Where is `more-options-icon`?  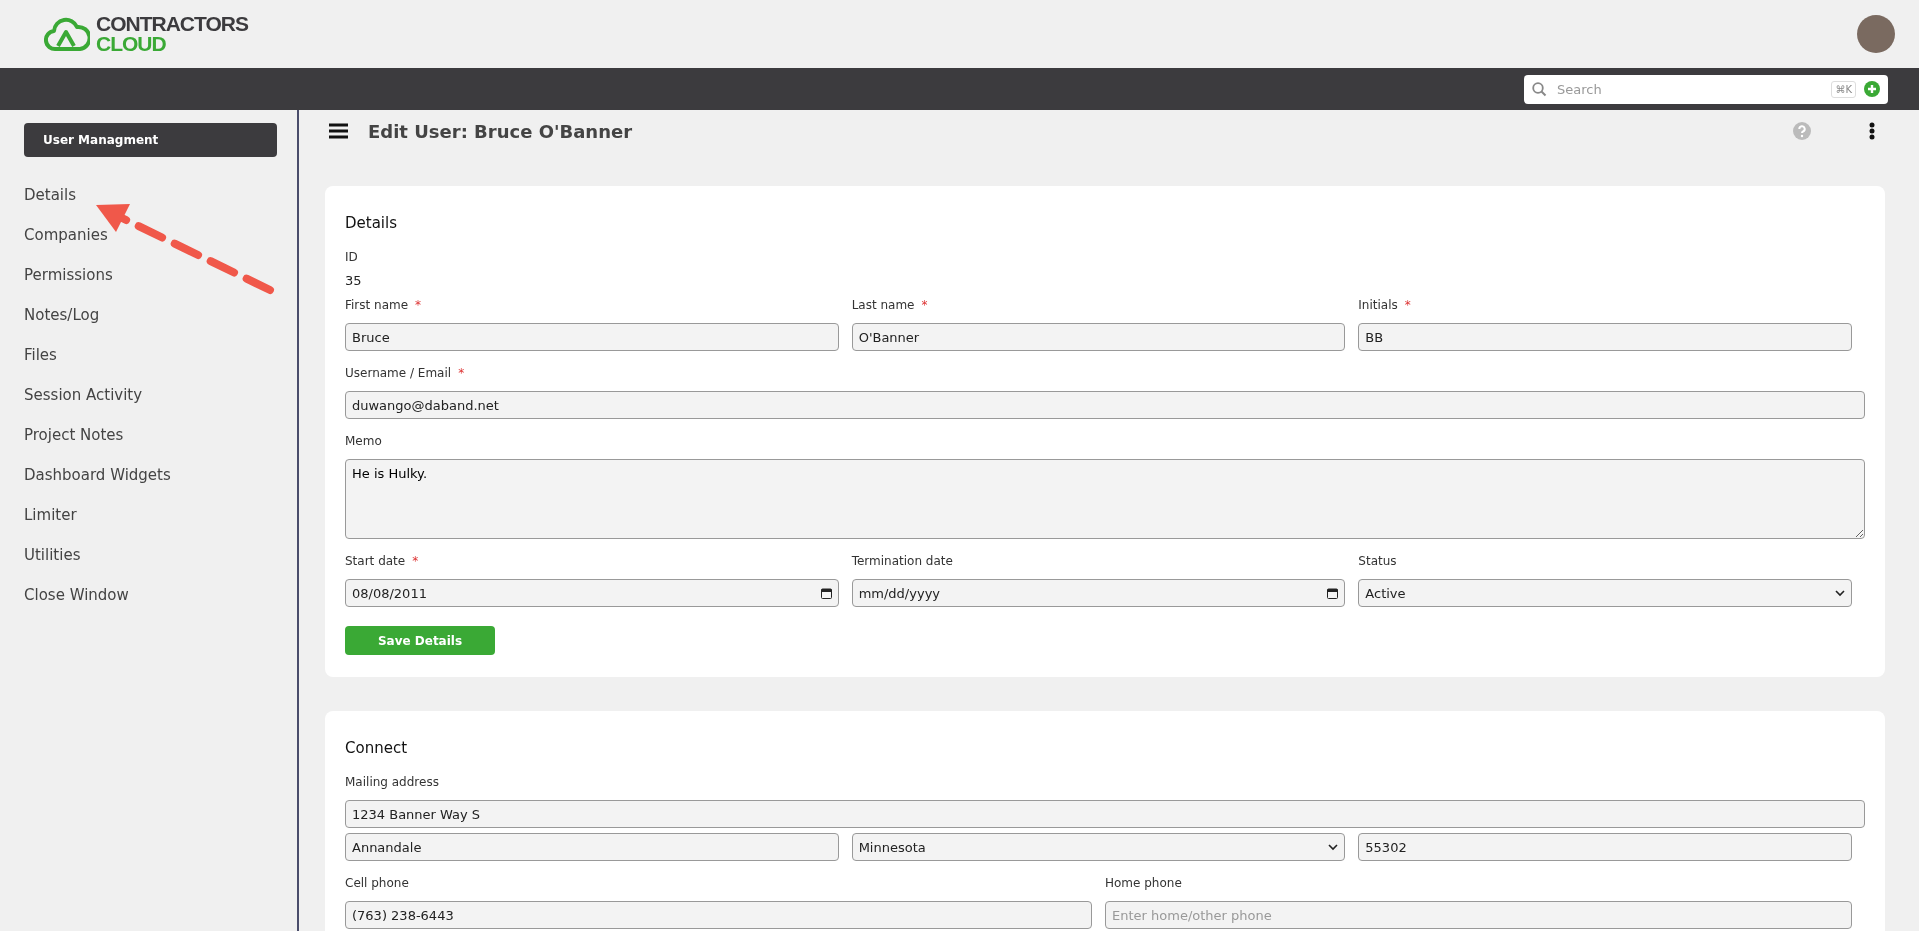 more-options-icon is located at coordinates (1872, 131).